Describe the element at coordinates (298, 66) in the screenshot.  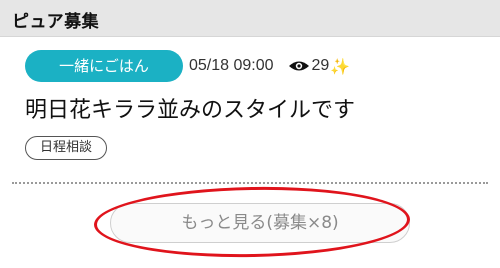
I see `eye-icon` at that location.